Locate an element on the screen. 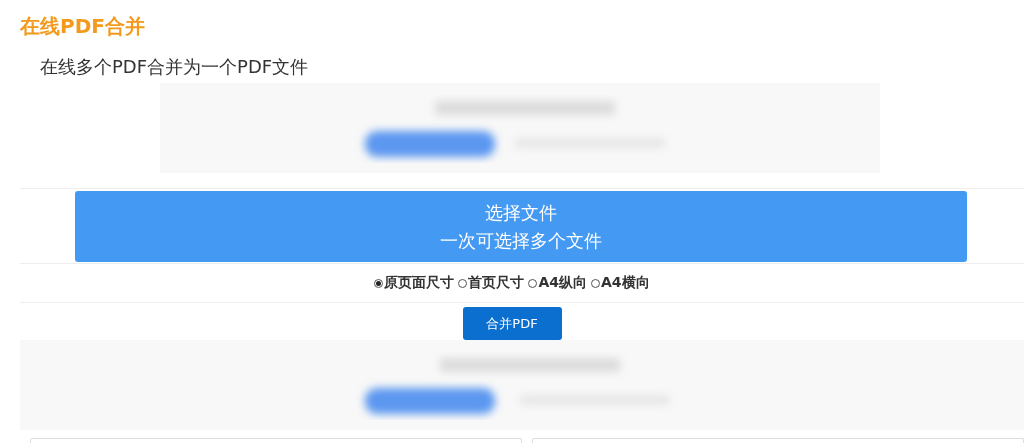 This screenshot has height=443, width=1024. subtitle: 在线多个PDF合并为一个PDF文件 is located at coordinates (174, 67).